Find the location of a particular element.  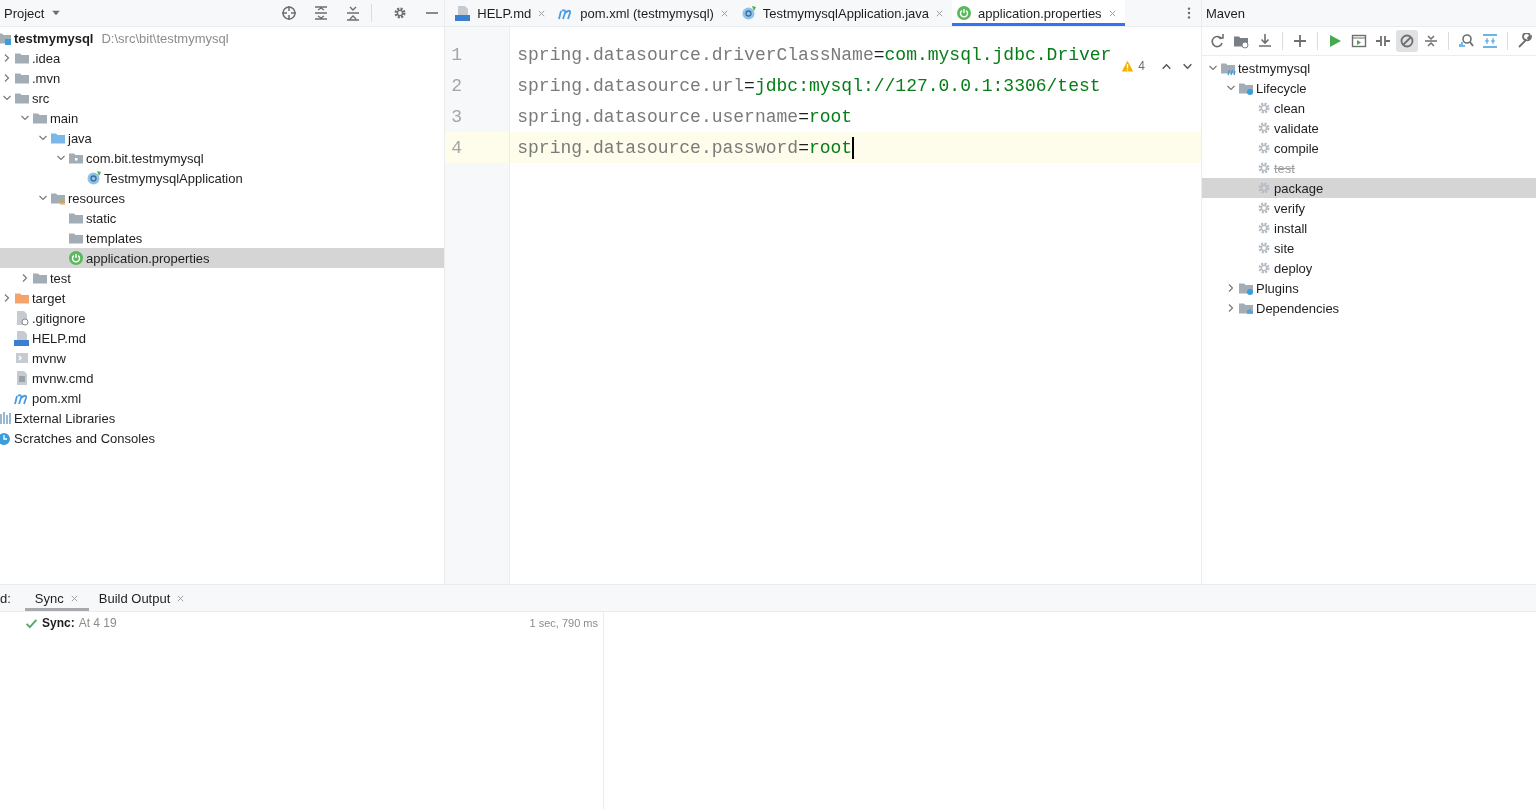

item-label: Plugins is located at coordinates (1277, 288).